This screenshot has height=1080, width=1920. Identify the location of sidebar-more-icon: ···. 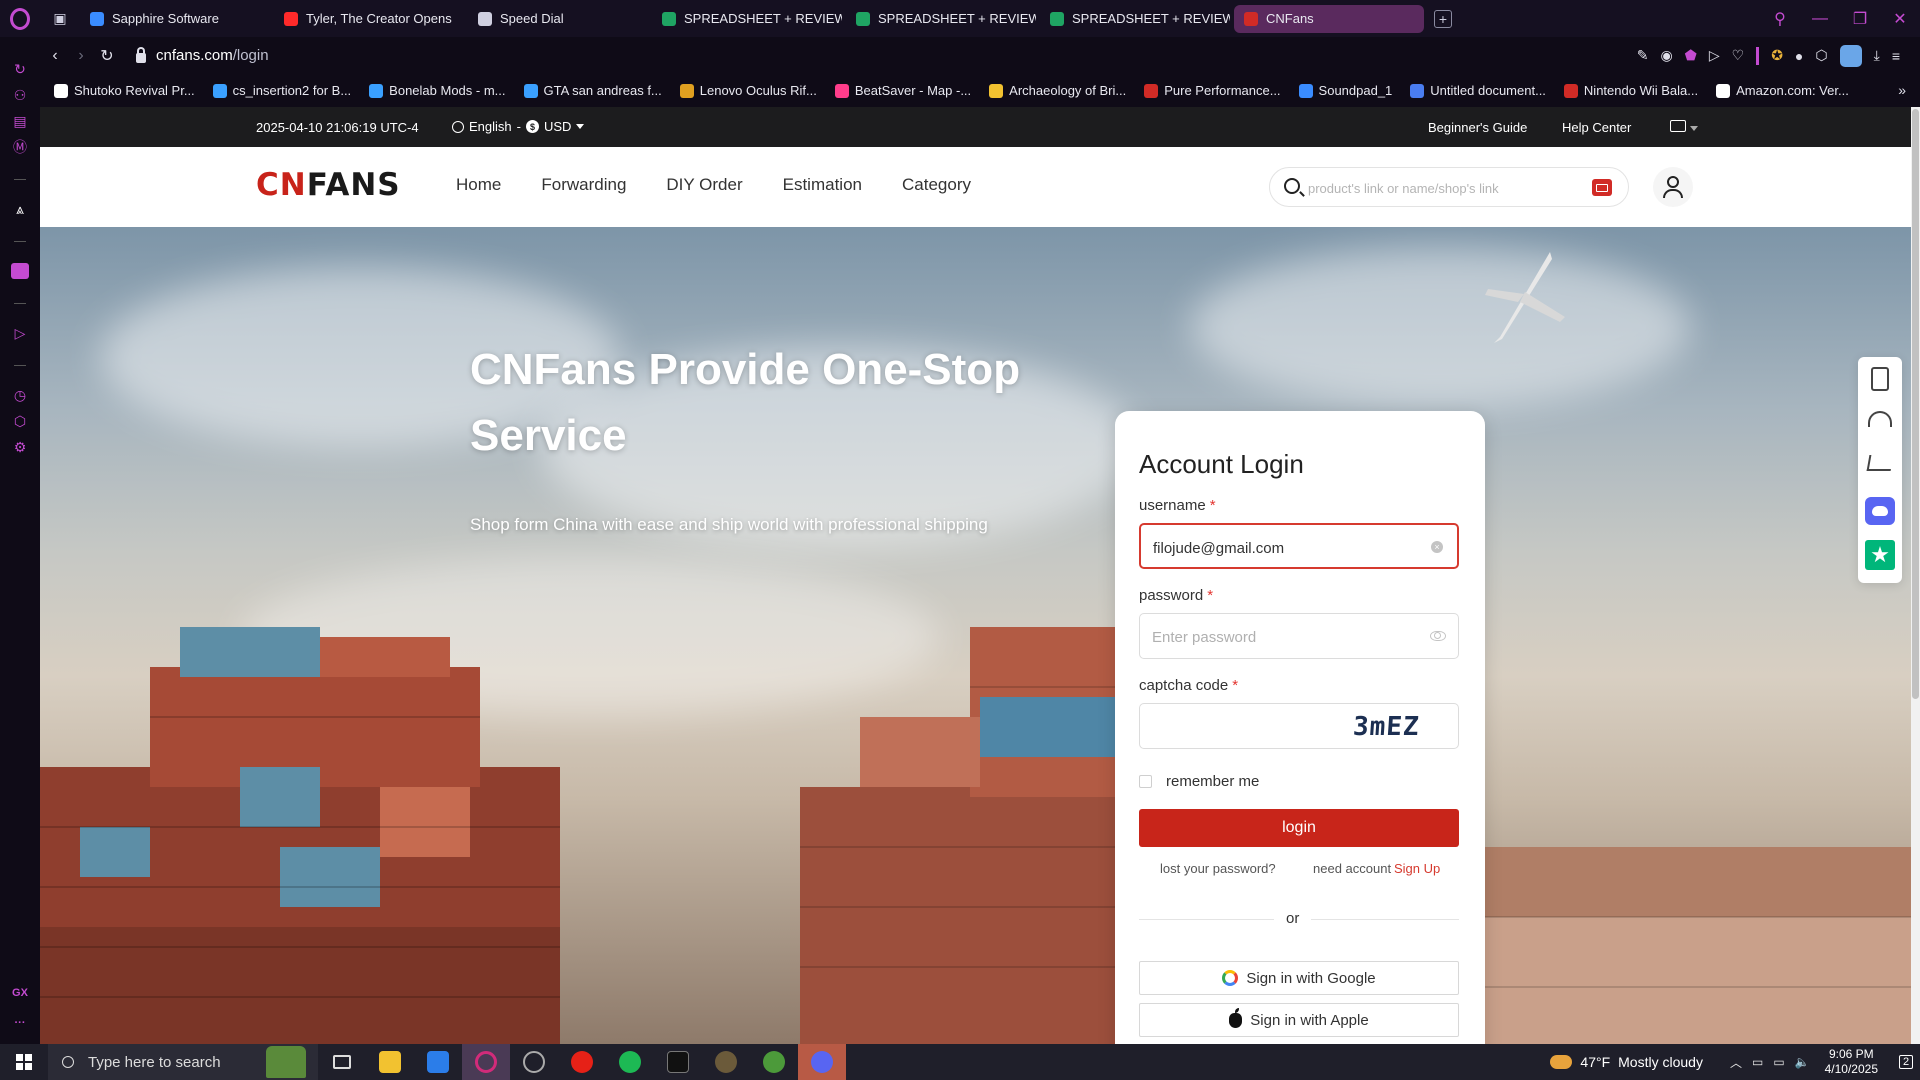
(20, 1023).